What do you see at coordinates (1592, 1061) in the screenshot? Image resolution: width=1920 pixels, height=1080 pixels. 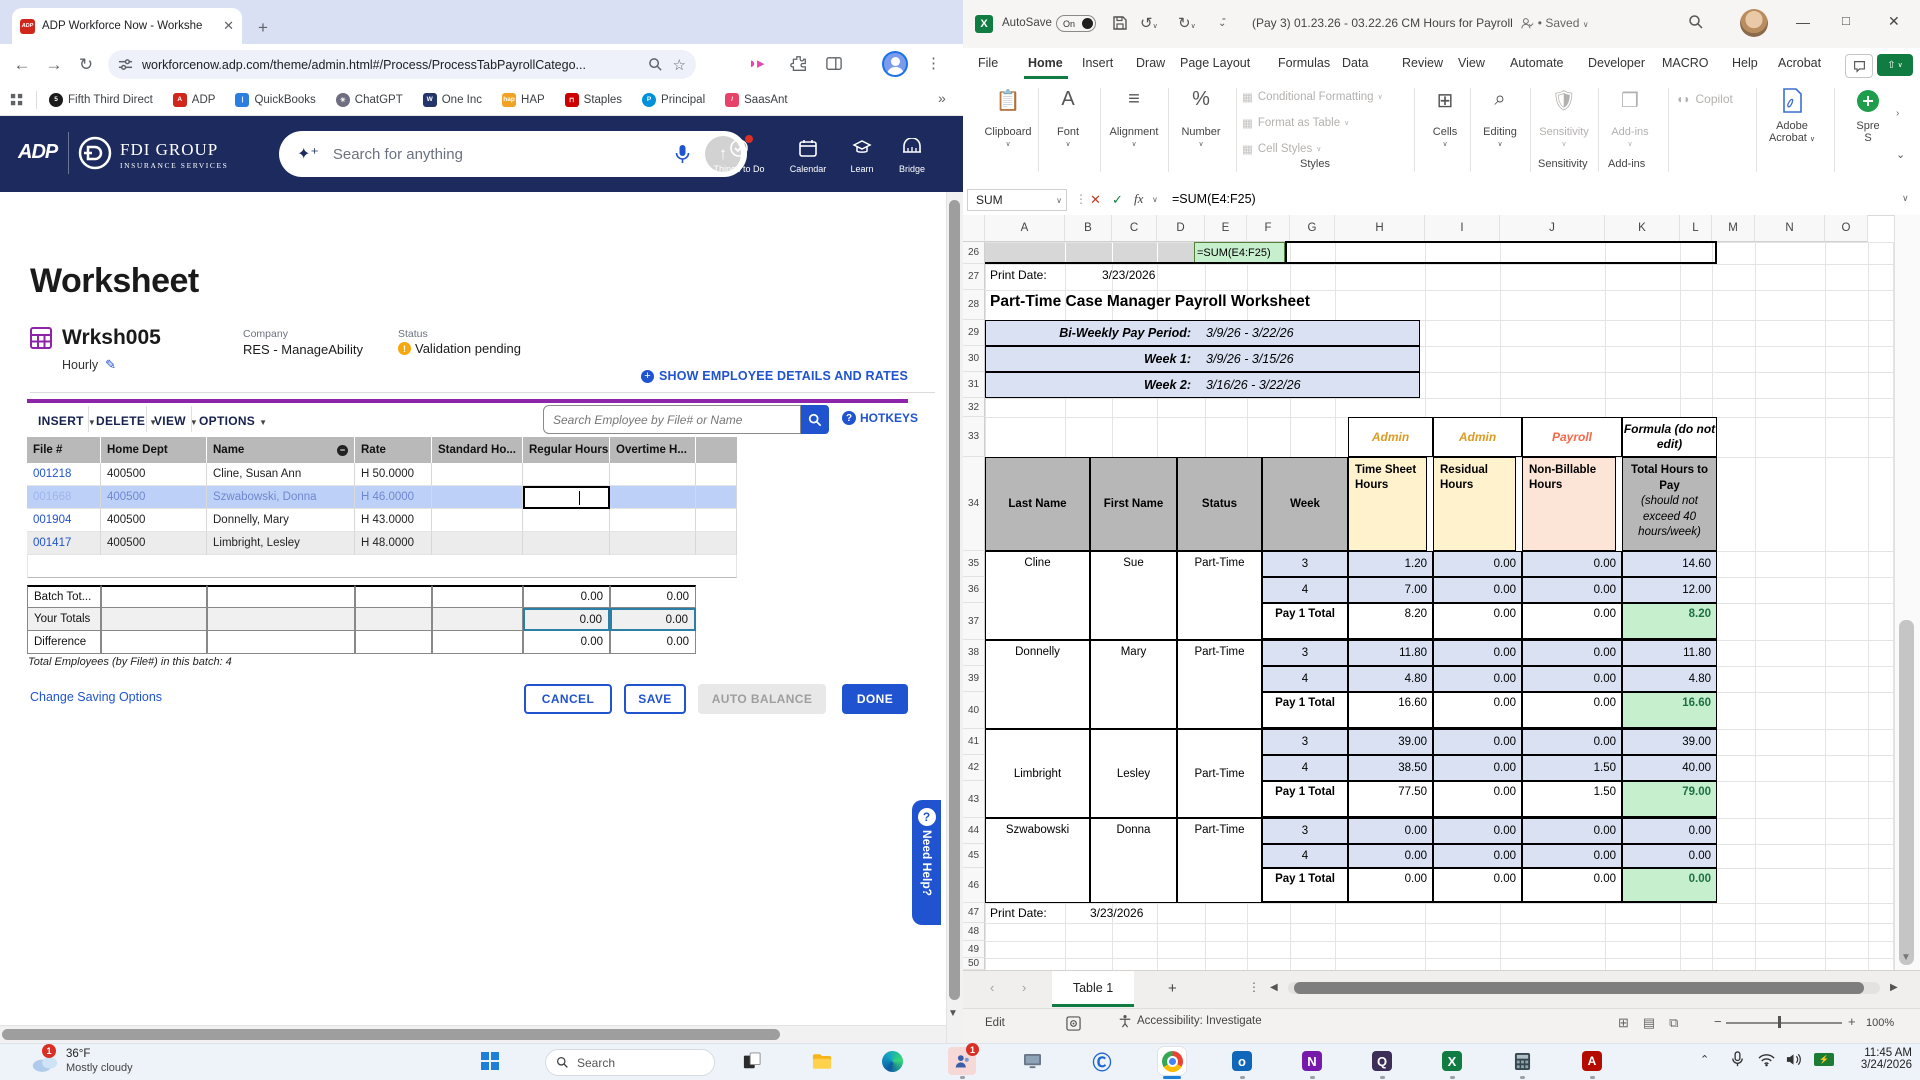 I see `taskbar-acrobat-icon: A` at bounding box center [1592, 1061].